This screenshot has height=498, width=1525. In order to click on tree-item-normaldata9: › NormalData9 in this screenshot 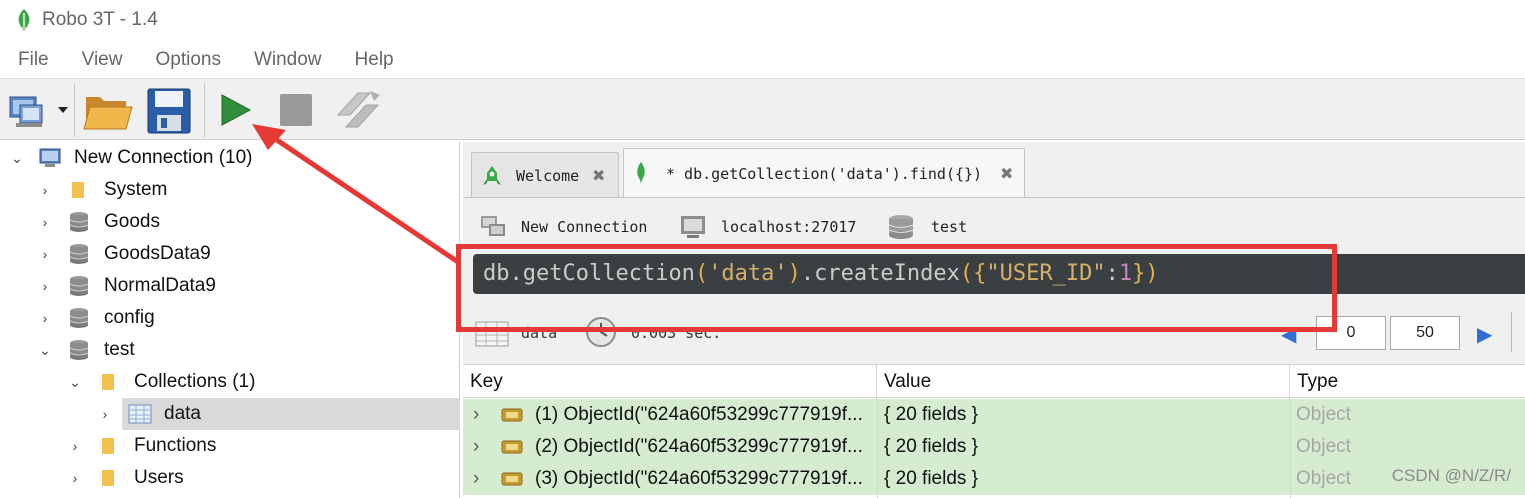, I will do `click(230, 286)`.